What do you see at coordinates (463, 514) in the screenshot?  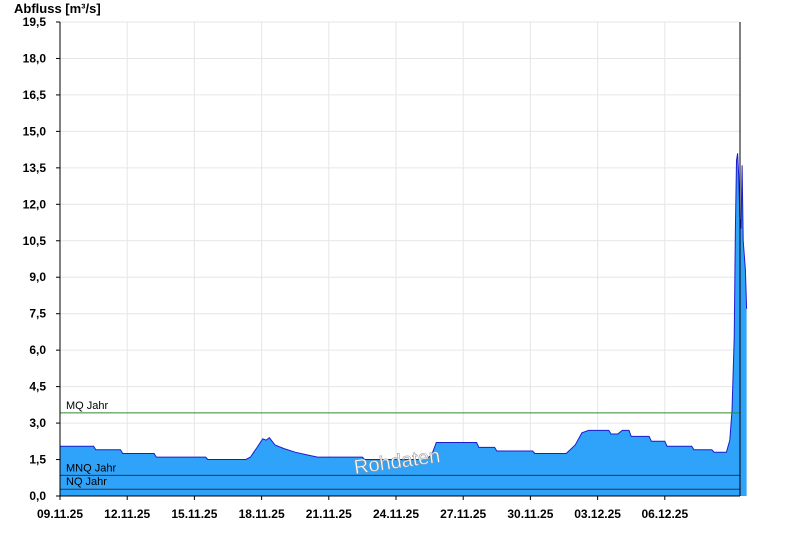 I see `x-tick-label: 27.11.25` at bounding box center [463, 514].